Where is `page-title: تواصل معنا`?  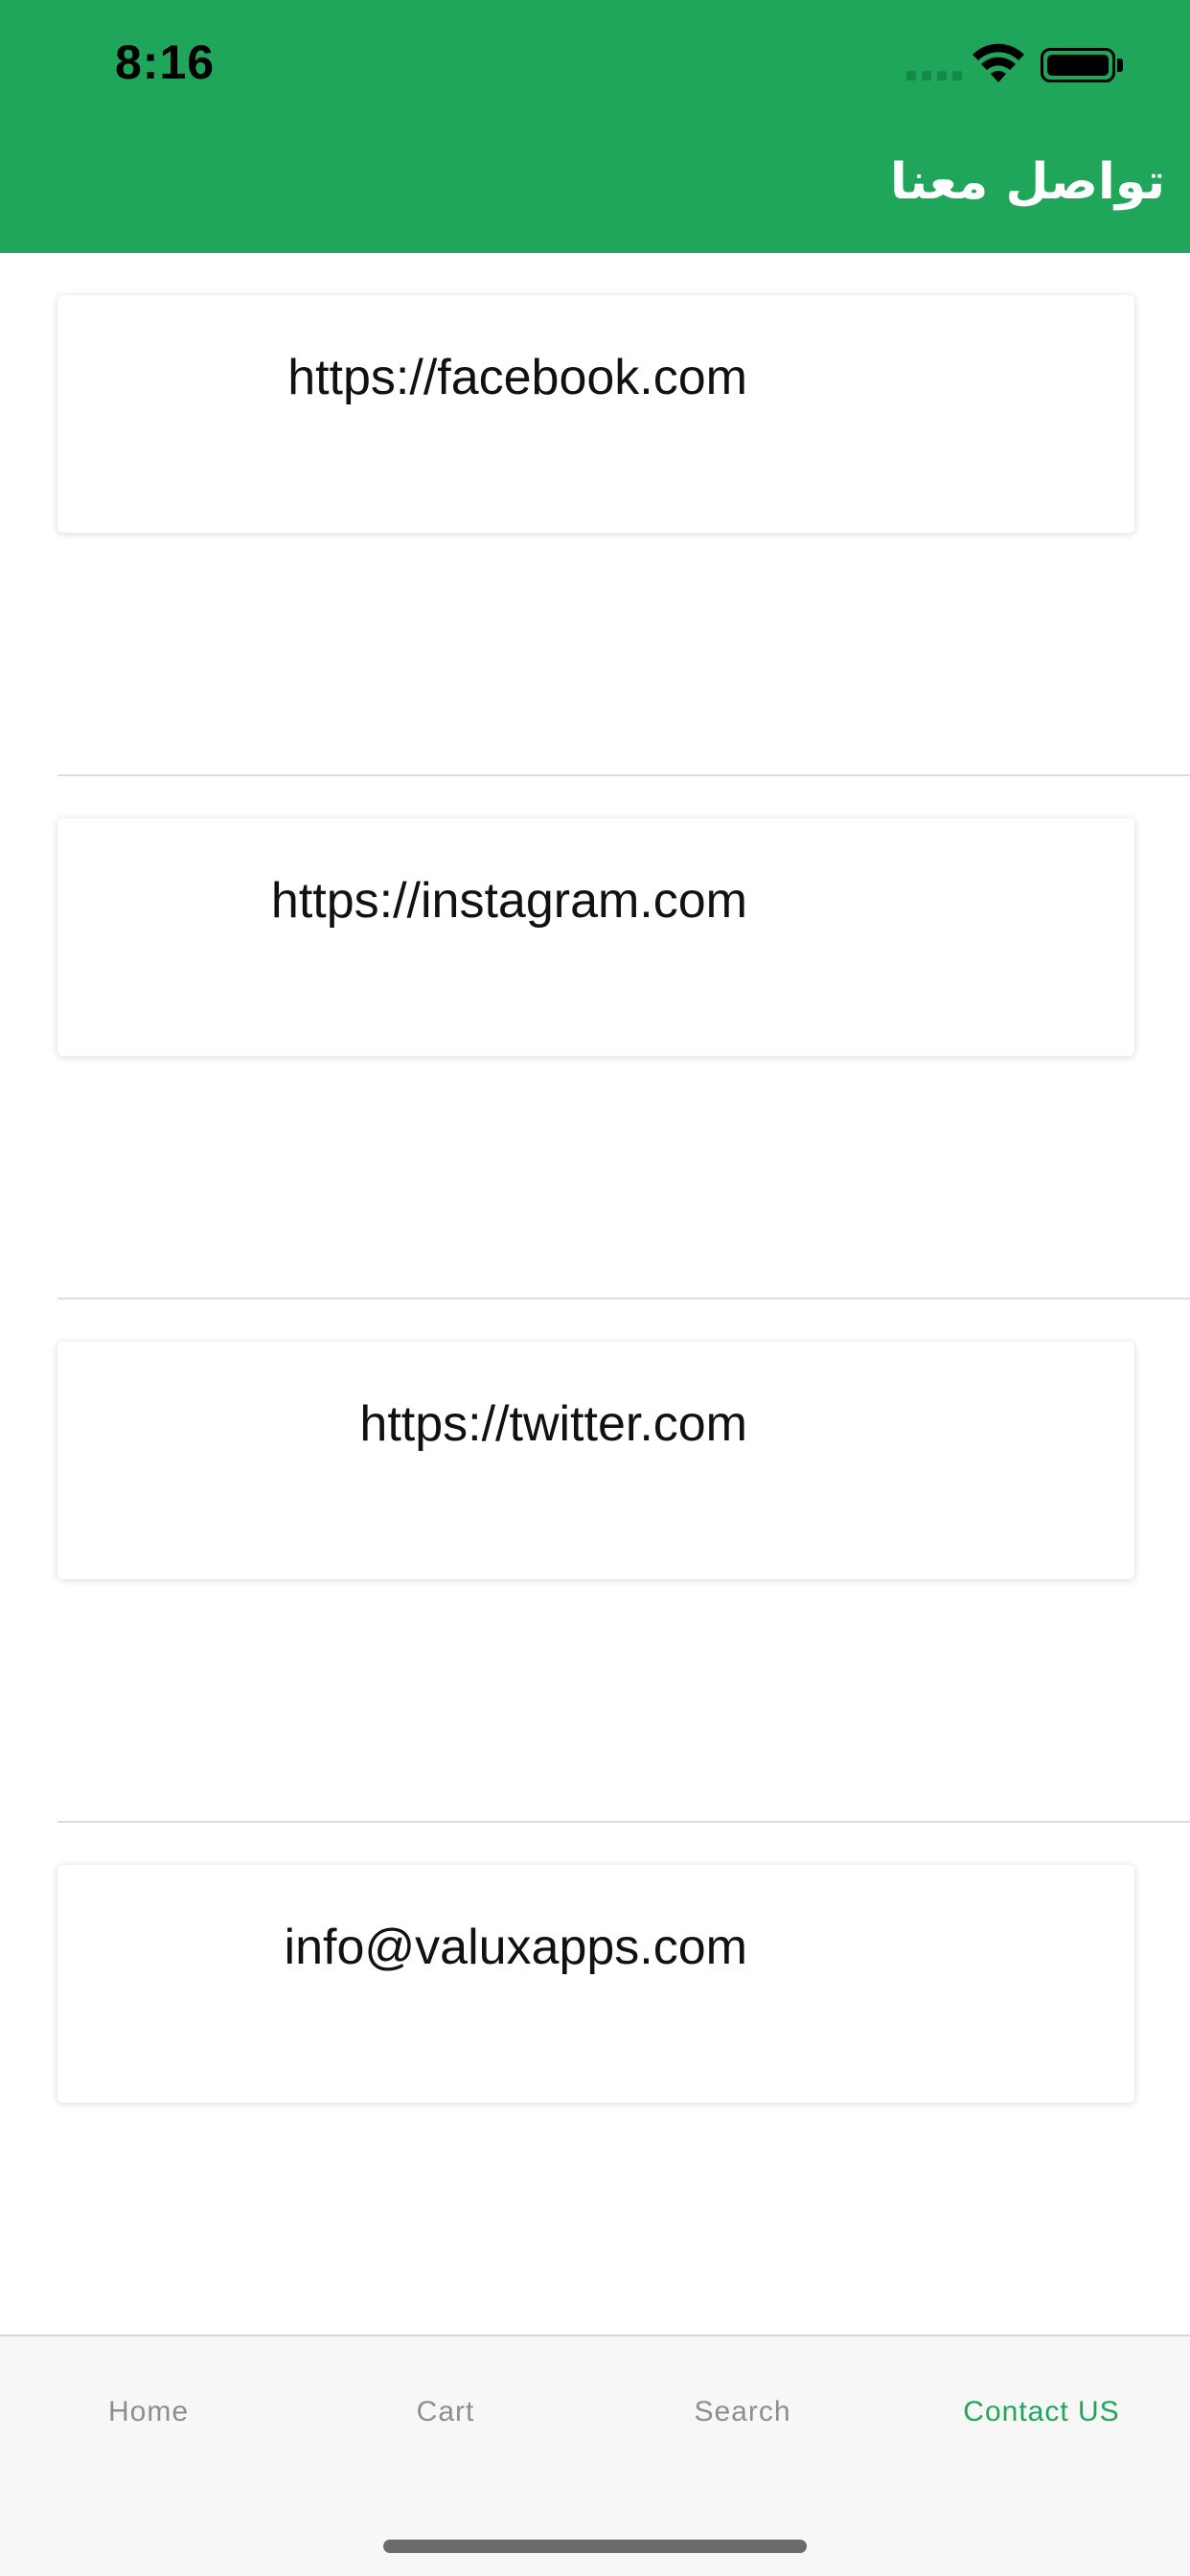 page-title: تواصل معنا is located at coordinates (1027, 182).